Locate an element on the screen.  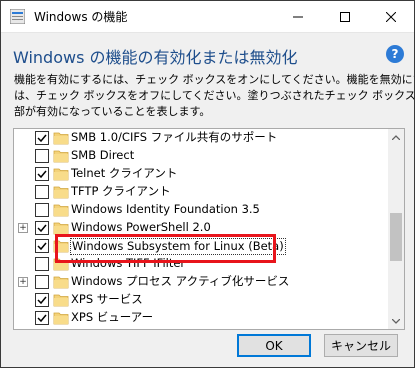
chevron-up-icon is located at coordinates (396, 137).